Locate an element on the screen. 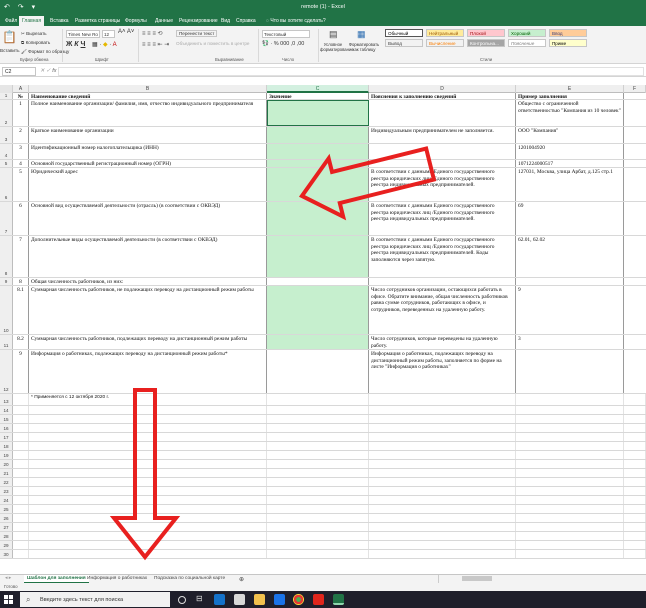 This screenshot has height=608, width=646. field-example: 9 is located at coordinates (570, 310).